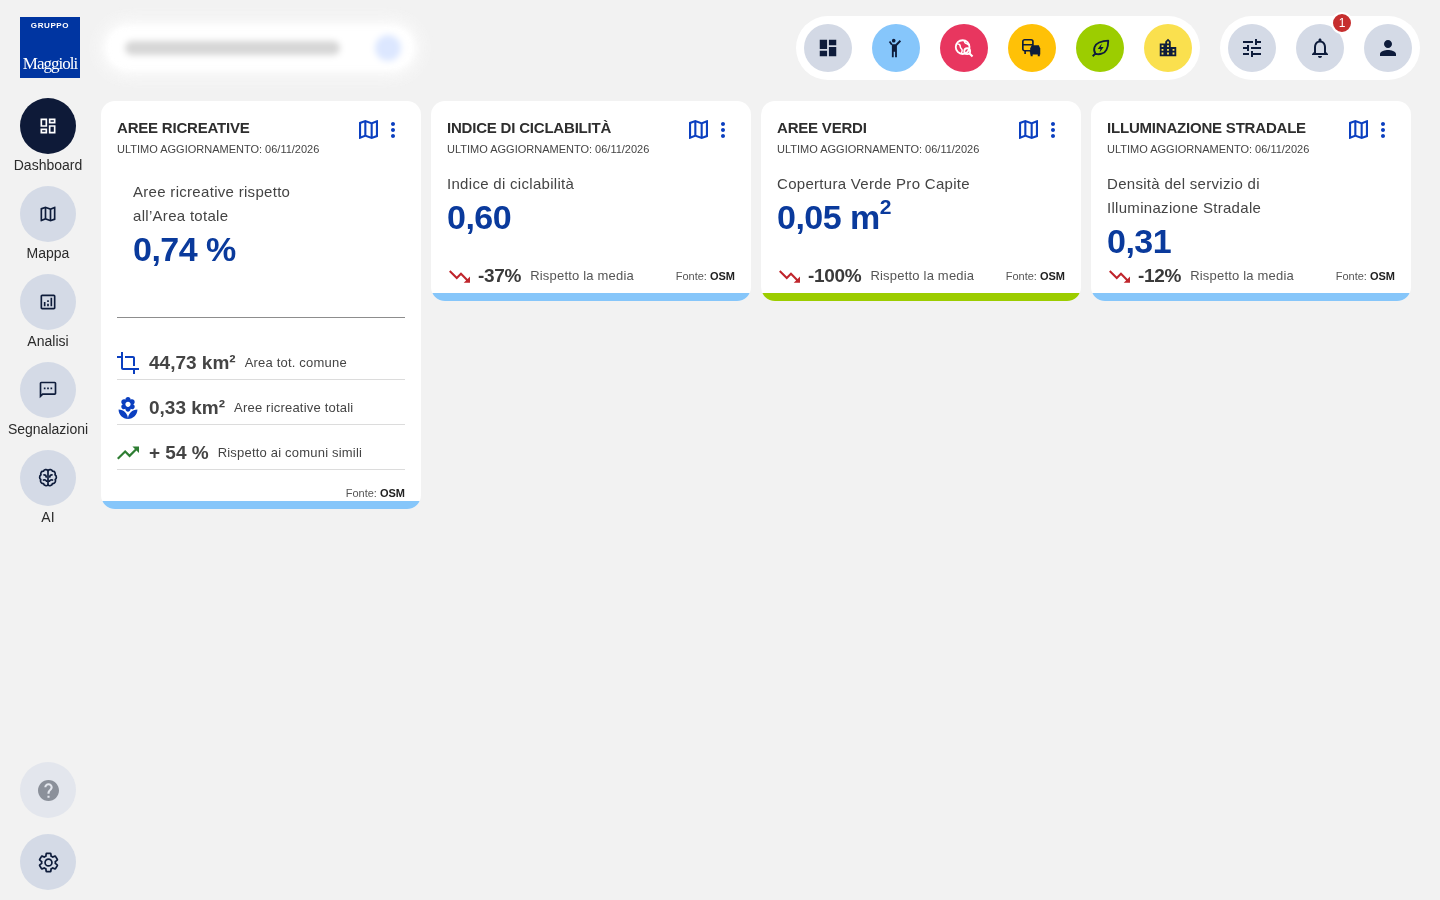  I want to click on person-icon, so click(1388, 48).